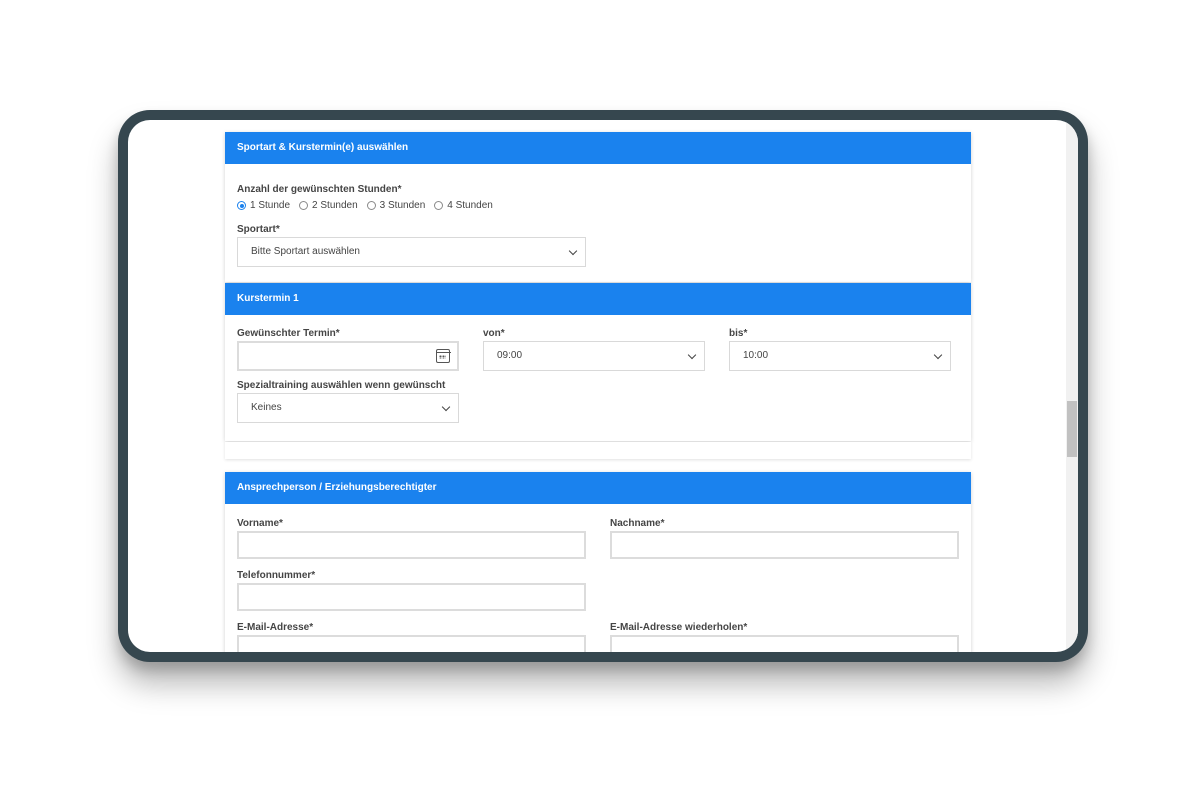 Image resolution: width=1200 pixels, height=786 pixels. I want to click on email-input, so click(411, 643).